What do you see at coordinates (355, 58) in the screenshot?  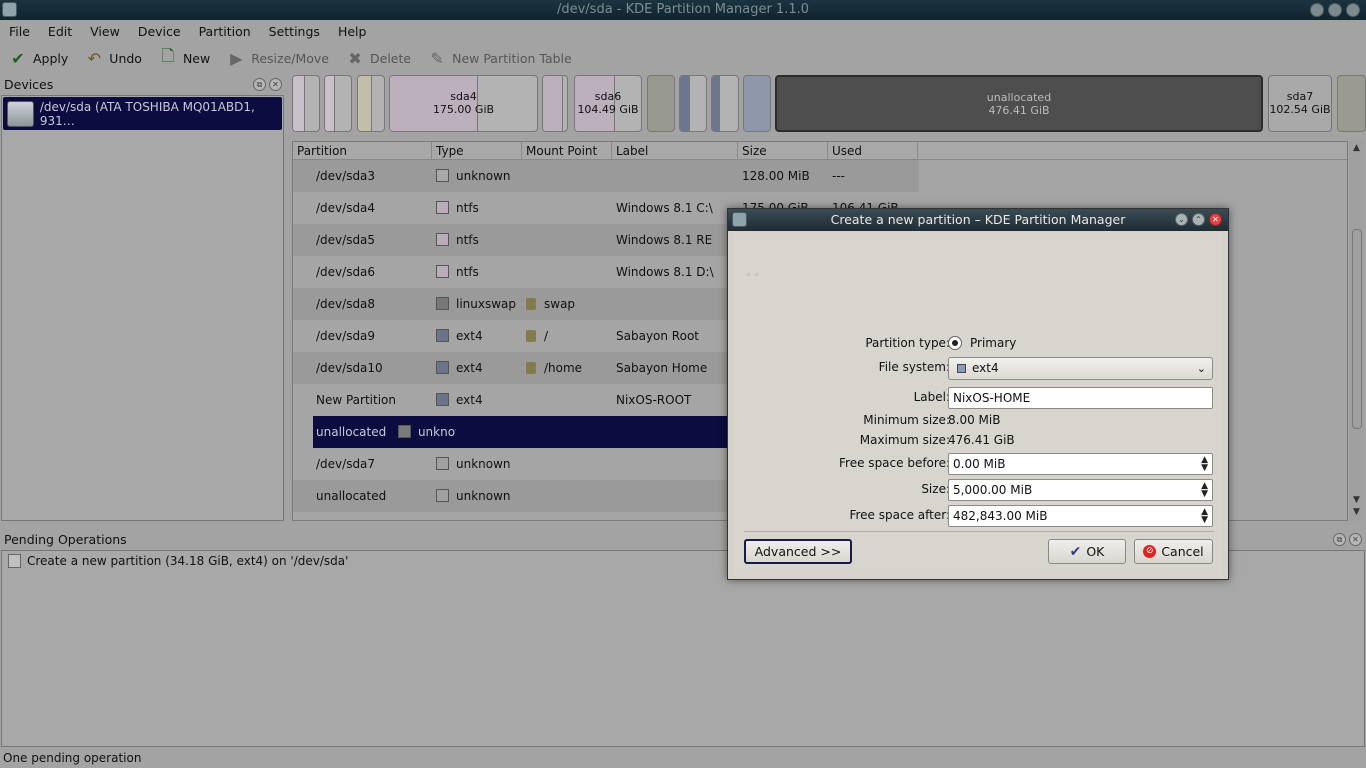 I see `delete-icon: ✖` at bounding box center [355, 58].